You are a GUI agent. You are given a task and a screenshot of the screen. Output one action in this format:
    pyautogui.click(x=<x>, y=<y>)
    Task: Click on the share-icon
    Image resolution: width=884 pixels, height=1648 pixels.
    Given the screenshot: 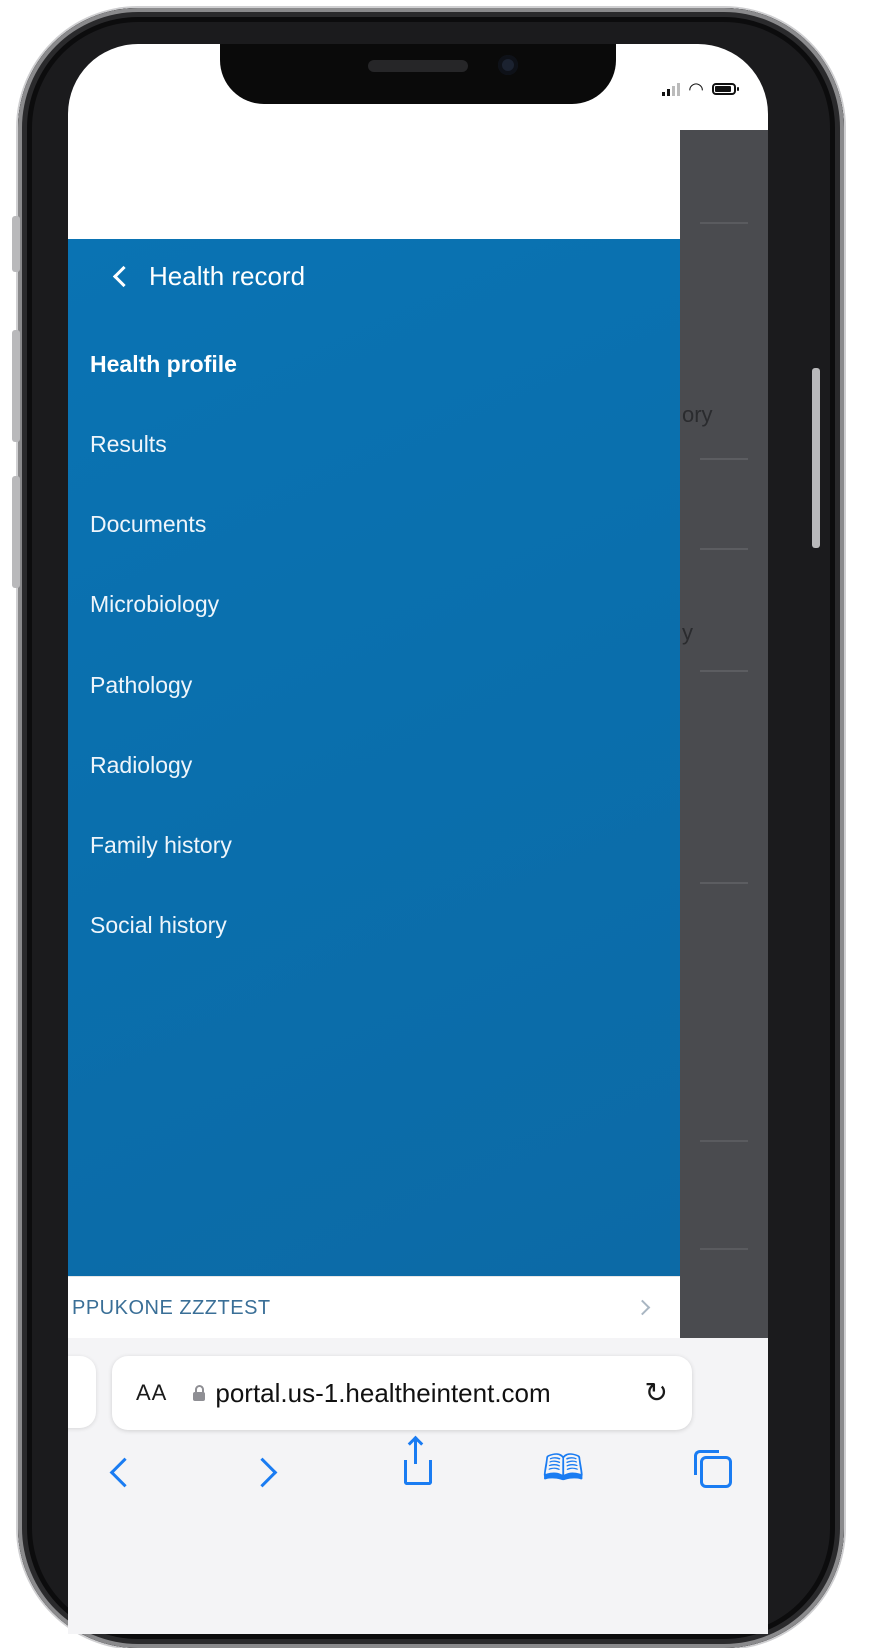 What is the action you would take?
    pyautogui.click(x=418, y=1461)
    